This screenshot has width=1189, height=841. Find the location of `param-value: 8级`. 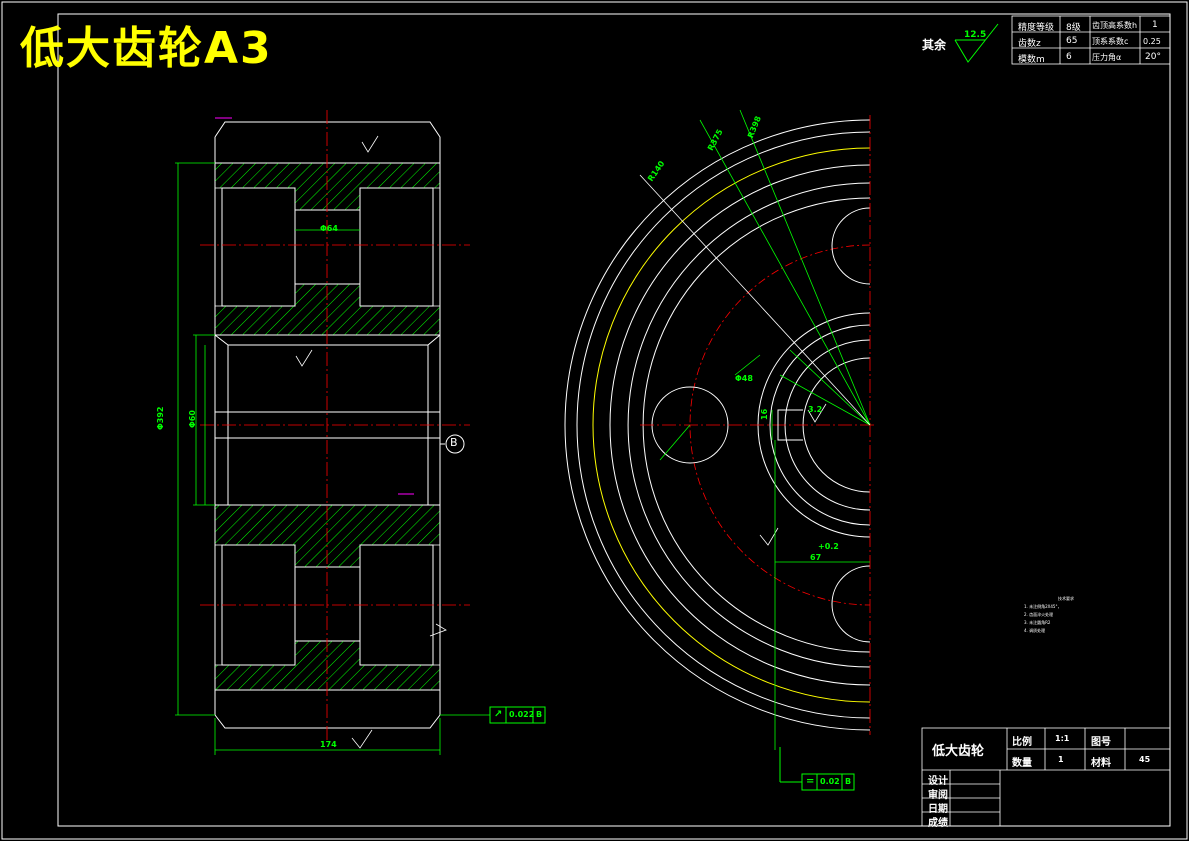

param-value: 8级 is located at coordinates (1073, 28).